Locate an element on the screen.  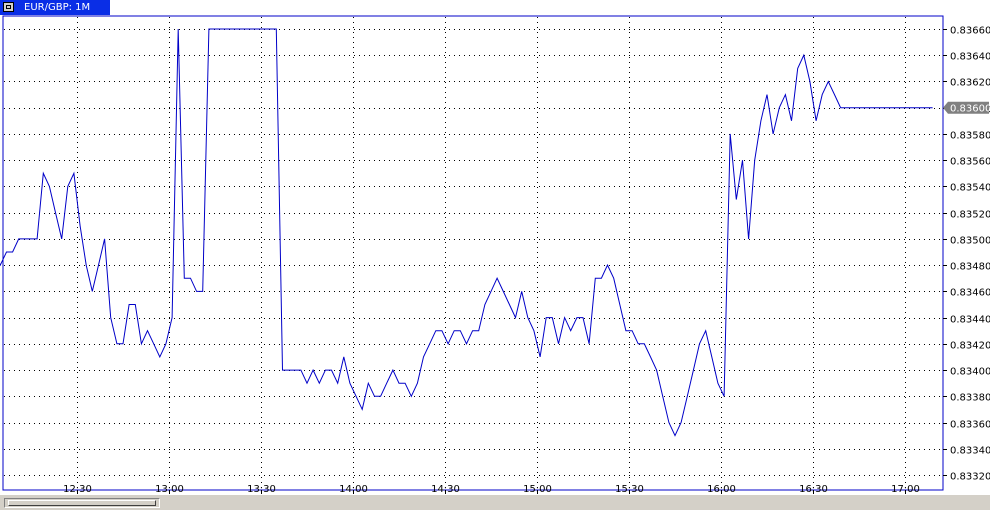
y-tick-label: 0.83640 is located at coordinates (970, 57).